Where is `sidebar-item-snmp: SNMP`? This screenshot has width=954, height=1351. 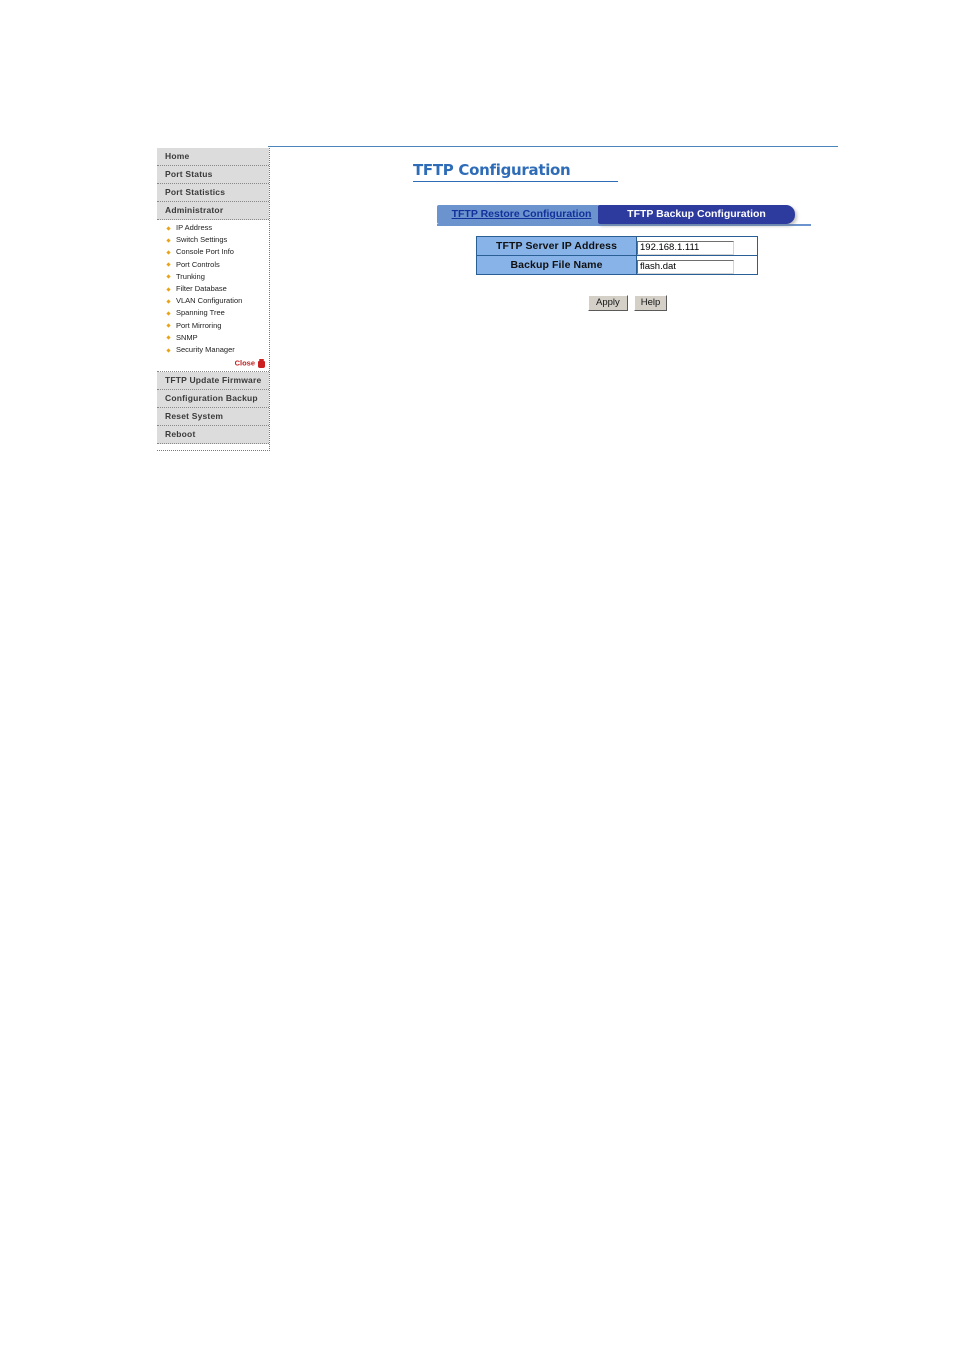
sidebar-item-snmp: SNMP is located at coordinates (213, 338).